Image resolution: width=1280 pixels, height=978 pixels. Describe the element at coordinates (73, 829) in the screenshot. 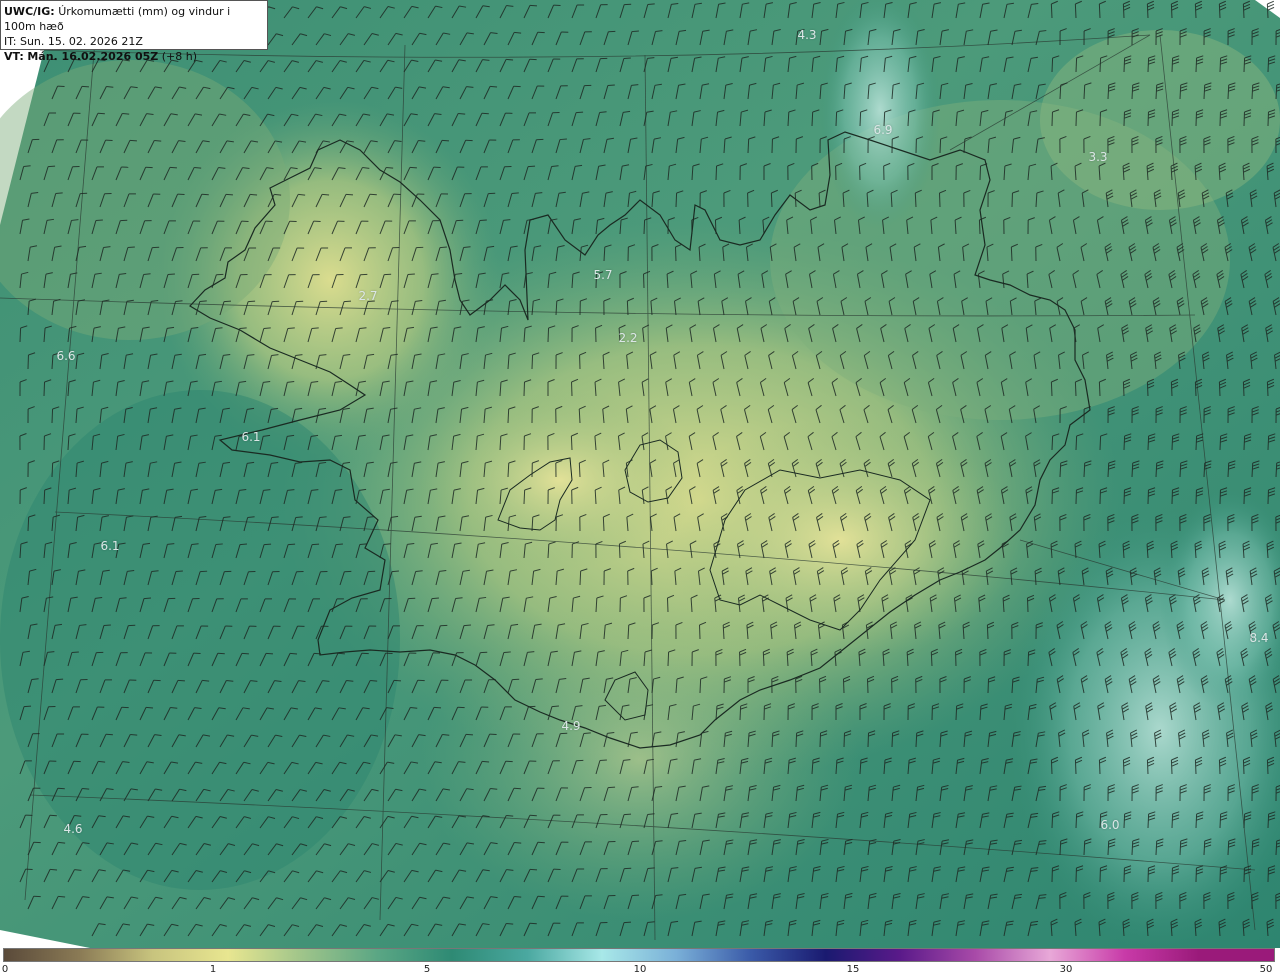

I see `map-value-label: 4.6` at that location.